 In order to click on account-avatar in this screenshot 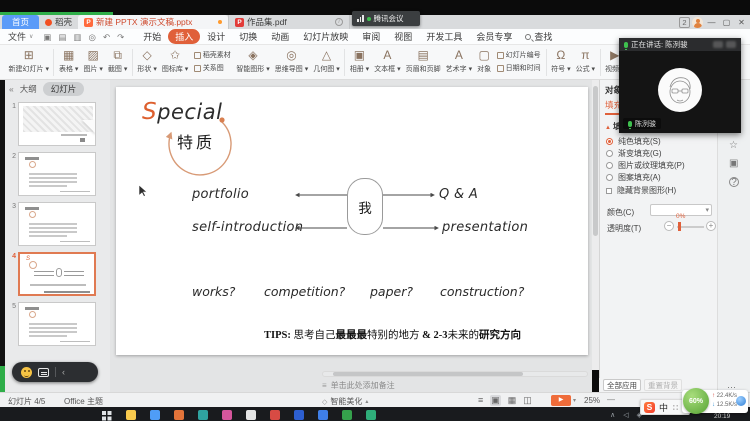, I will do `click(697, 22)`.